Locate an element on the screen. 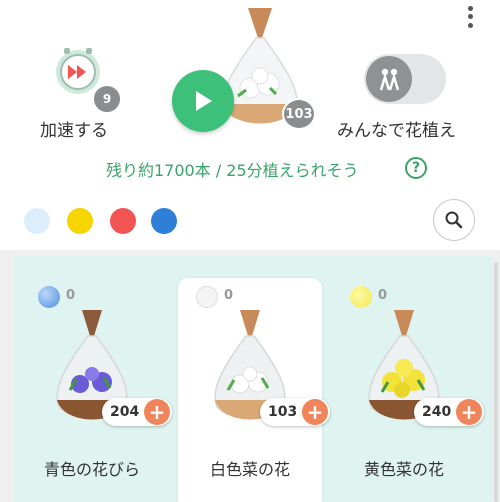 Image resolution: width=500 pixels, height=502 pixels. speed-up-button: 9 is located at coordinates (88, 80).